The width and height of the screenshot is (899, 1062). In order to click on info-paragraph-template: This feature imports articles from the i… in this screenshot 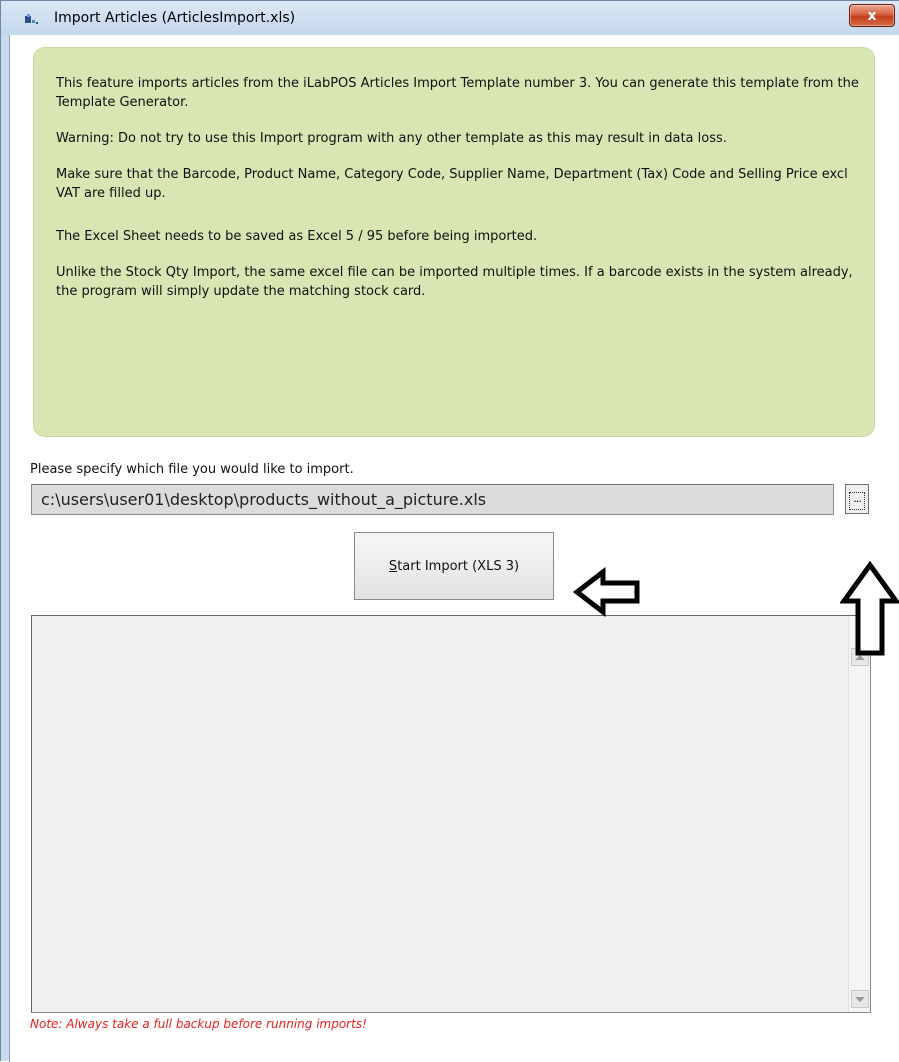, I will do `click(457, 93)`.